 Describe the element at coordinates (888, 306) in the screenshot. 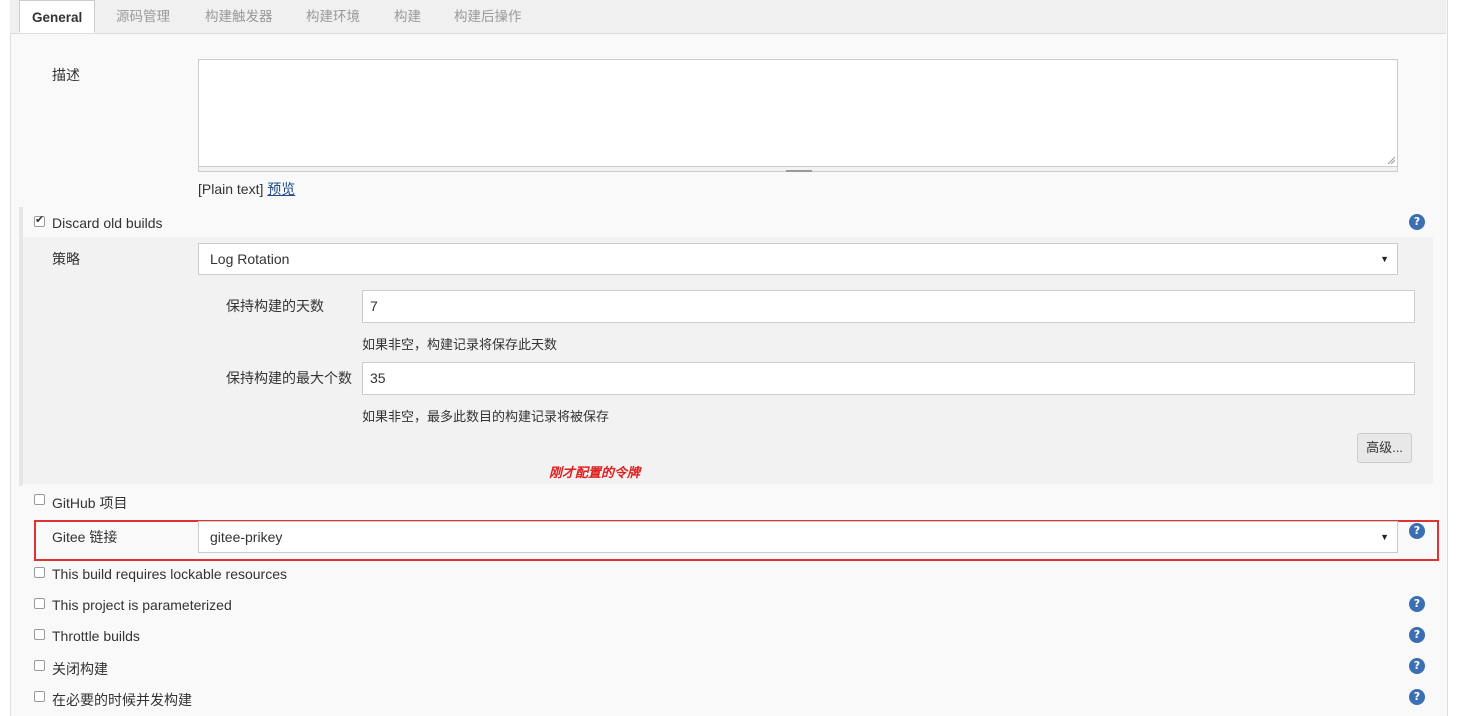

I see `days-to-keep-input: 7` at that location.